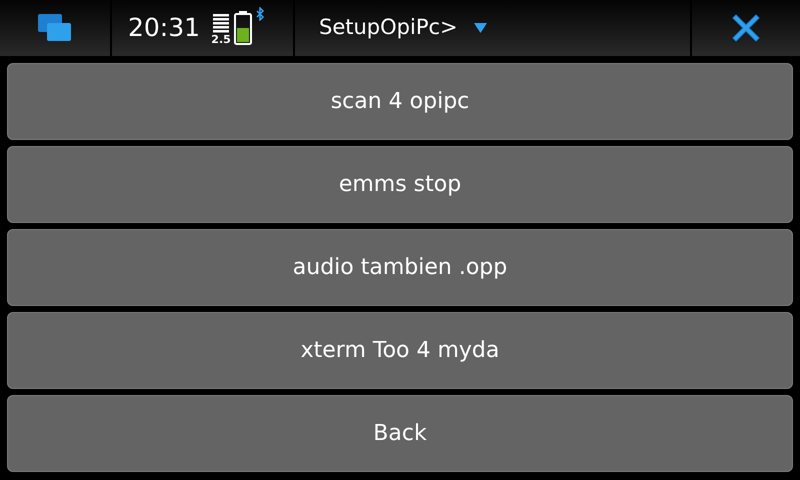 The height and width of the screenshot is (480, 800). I want to click on battery-icon, so click(243, 28).